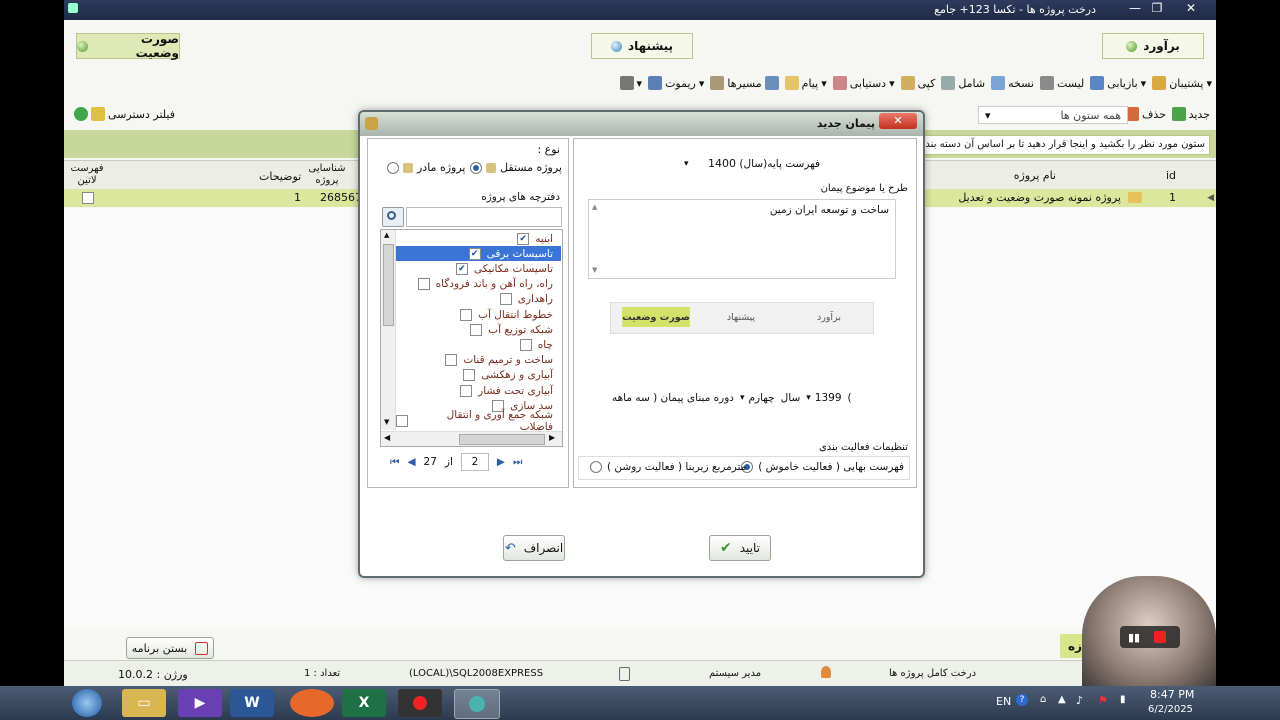  Describe the element at coordinates (170, 648) in the screenshot. I see `close-program-button: بستن برنامه` at that location.